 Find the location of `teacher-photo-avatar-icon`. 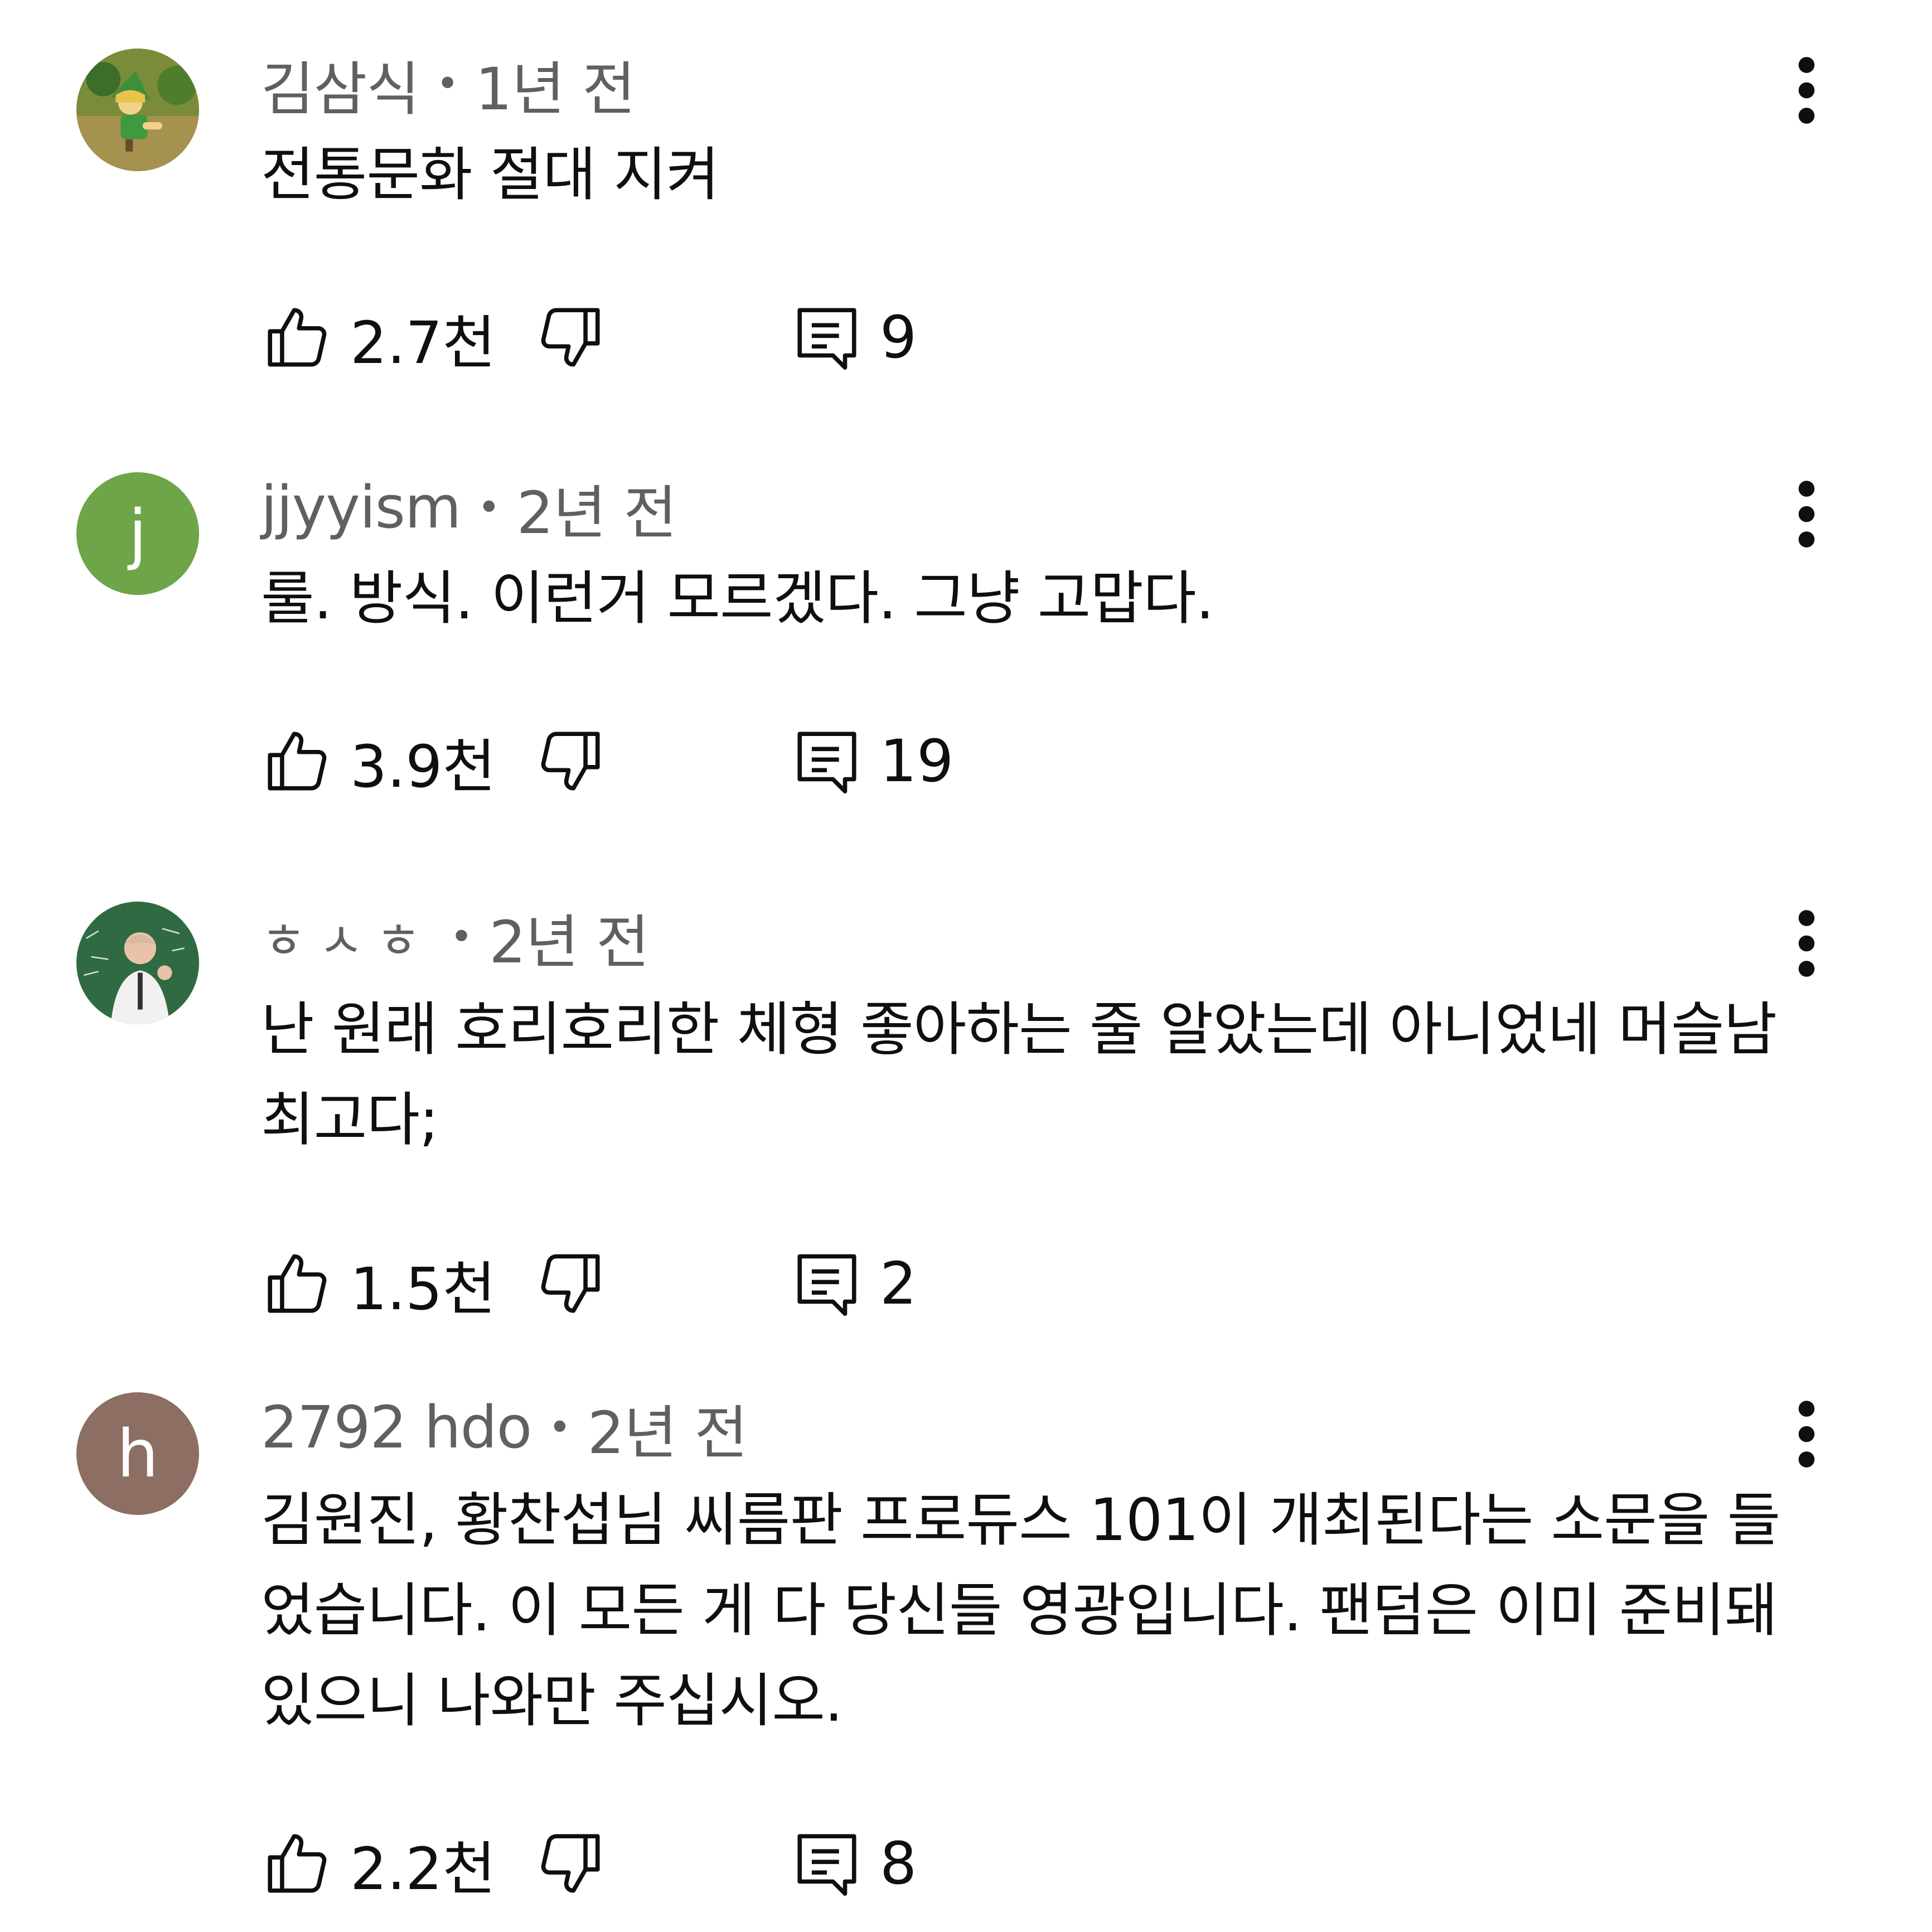

teacher-photo-avatar-icon is located at coordinates (137, 963).